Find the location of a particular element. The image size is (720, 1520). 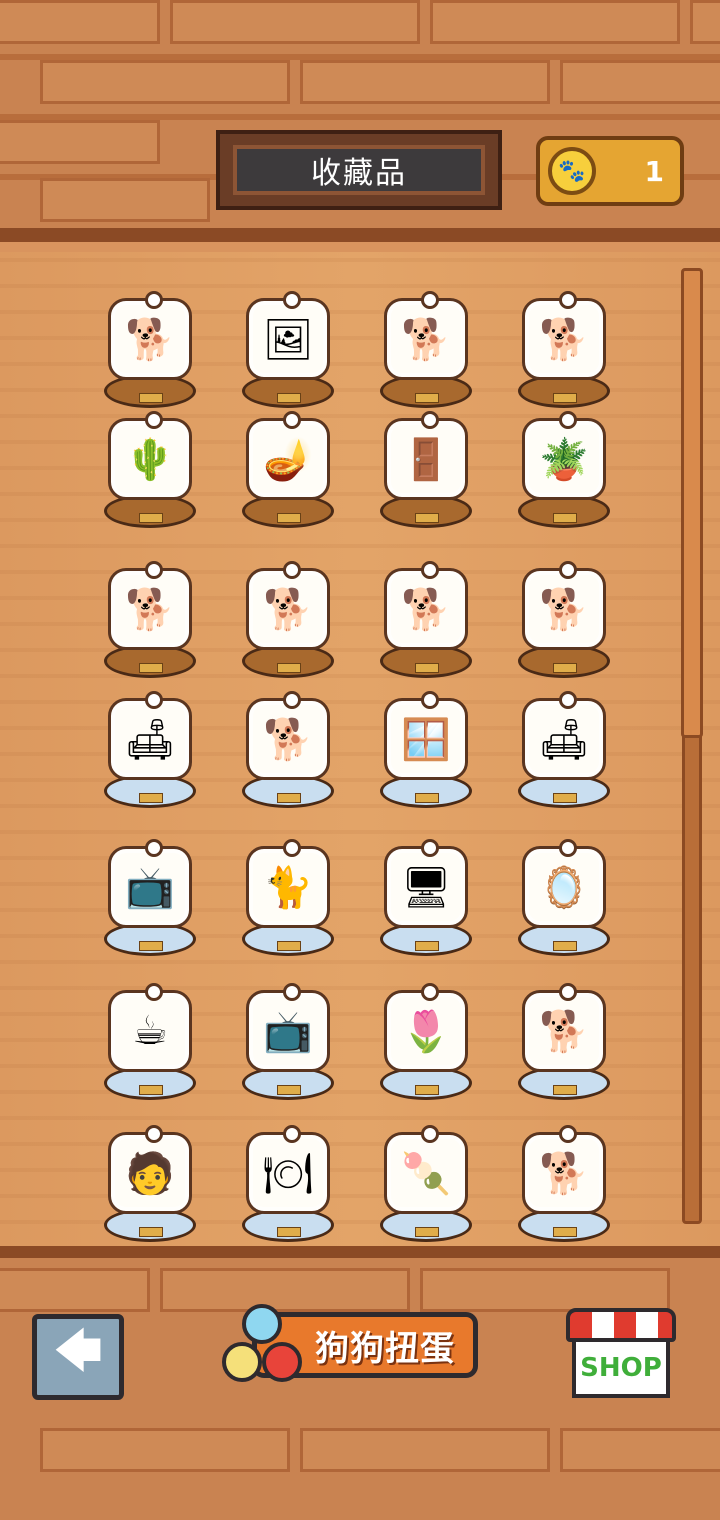

collectible-shiba-with-hat: 🐕 is located at coordinates (288, 625).